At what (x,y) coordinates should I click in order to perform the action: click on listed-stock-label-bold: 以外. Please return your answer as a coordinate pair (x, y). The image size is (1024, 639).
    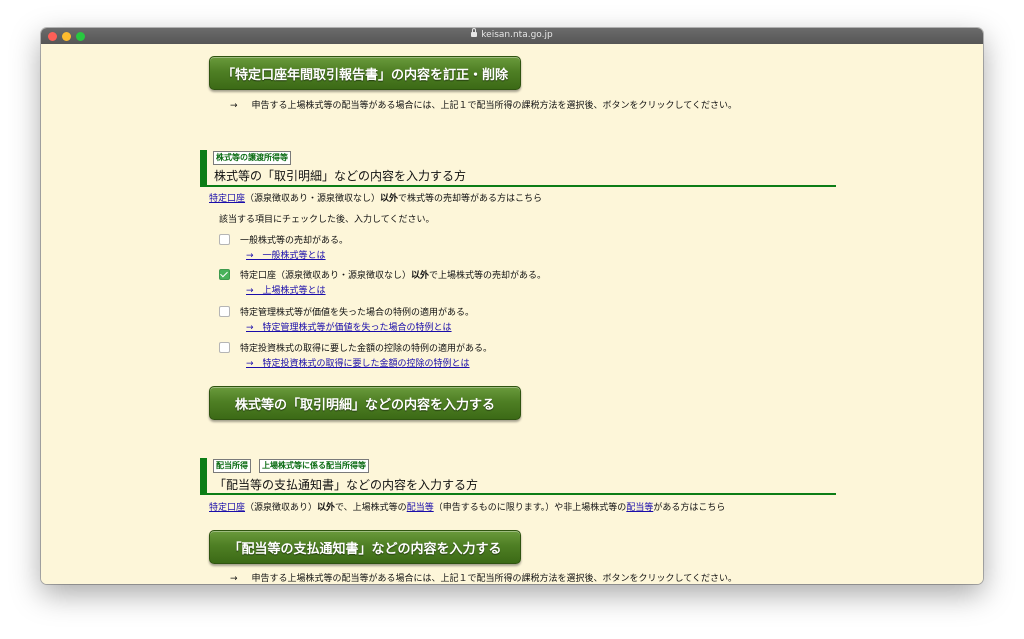
    Looking at the image, I should click on (420, 276).